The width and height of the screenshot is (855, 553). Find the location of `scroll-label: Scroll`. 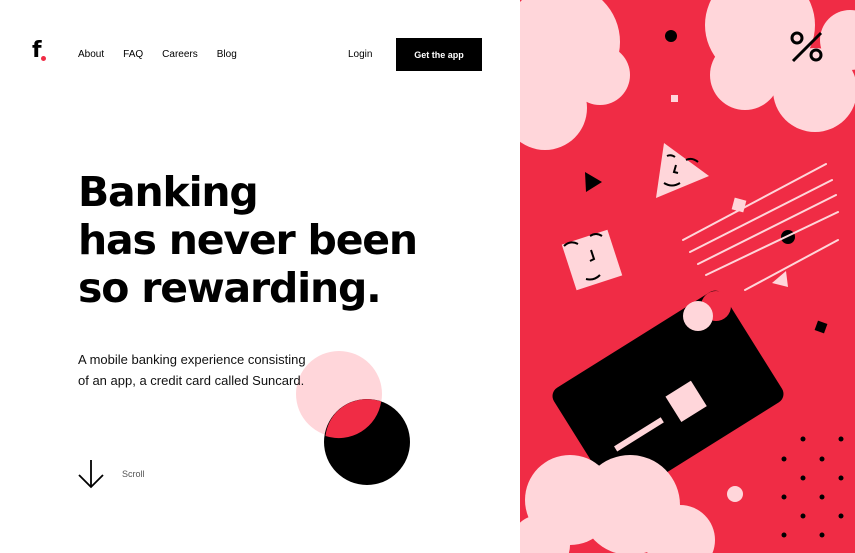

scroll-label: Scroll is located at coordinates (133, 474).